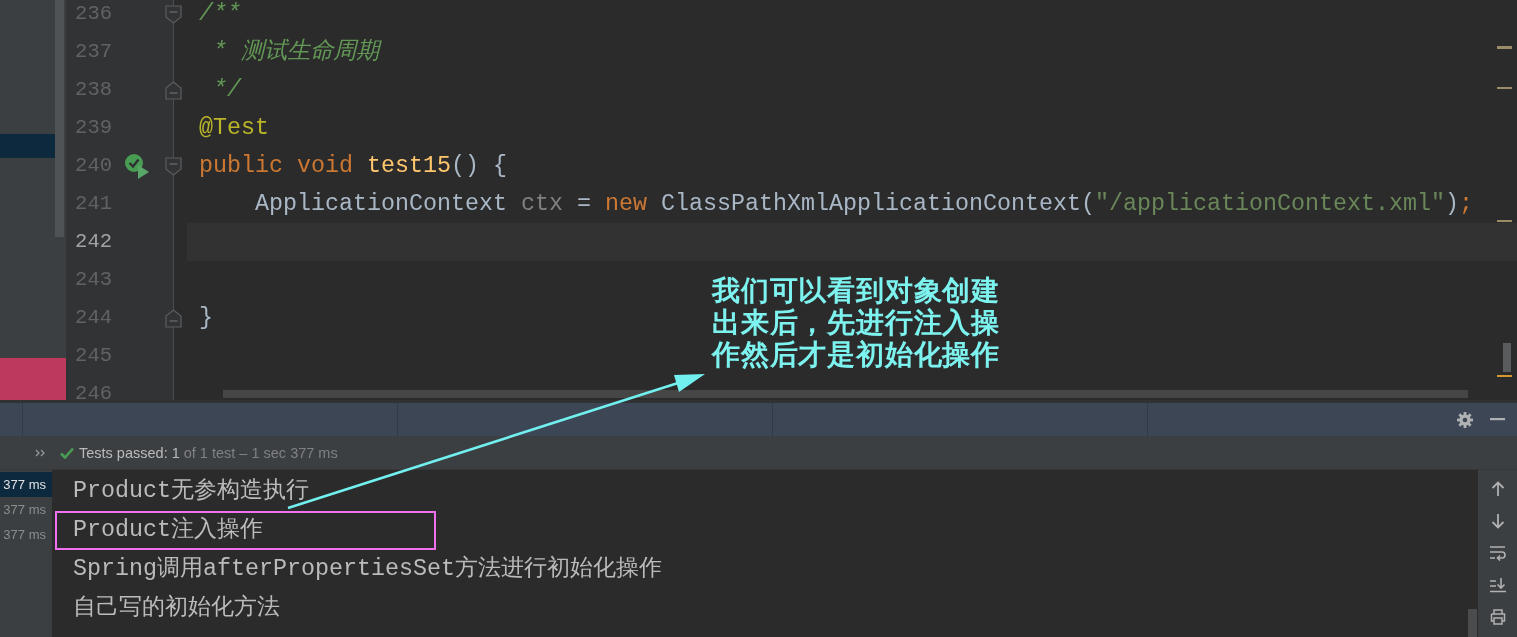 The image size is (1517, 637). What do you see at coordinates (1497, 521) in the screenshot?
I see `down-arrow-icon` at bounding box center [1497, 521].